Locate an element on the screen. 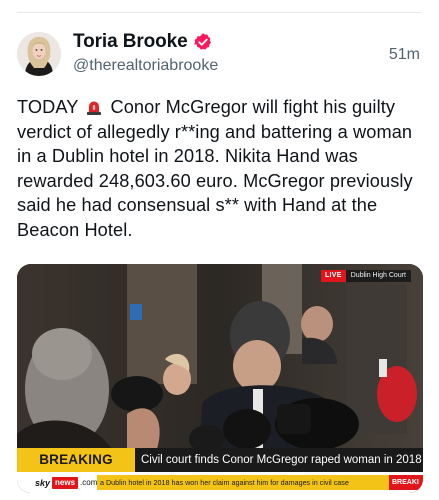  logo-com: .com is located at coordinates (89, 482).